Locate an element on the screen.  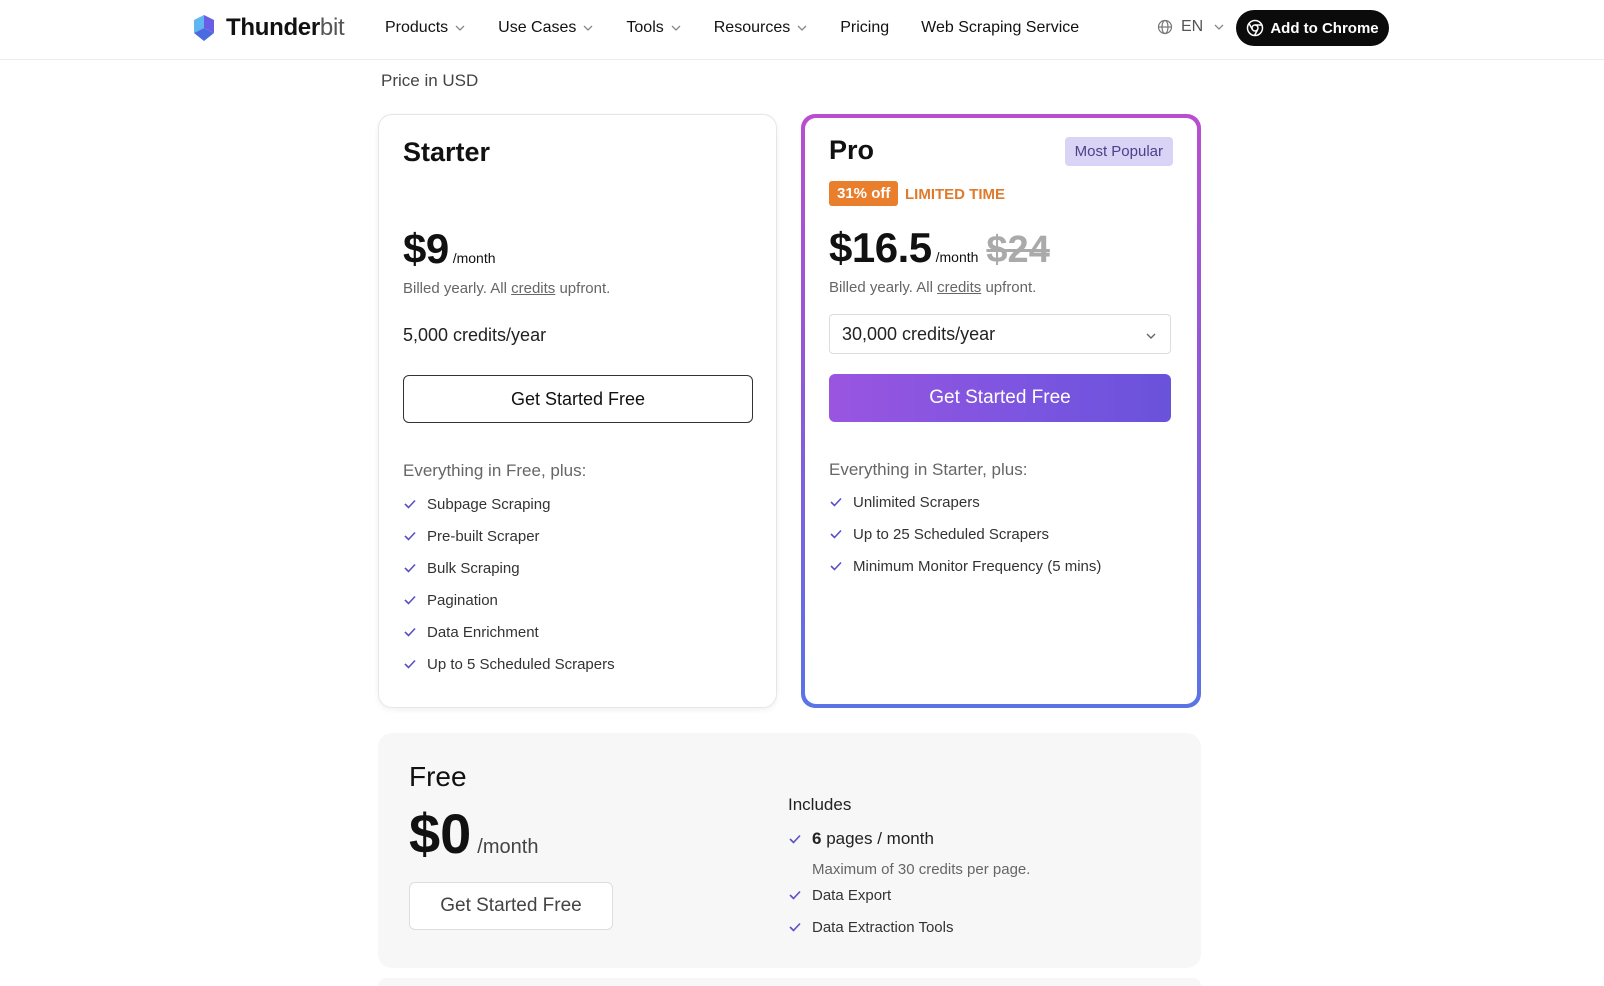
list-item: Pre-built Scraper is located at coordinates (509, 536).